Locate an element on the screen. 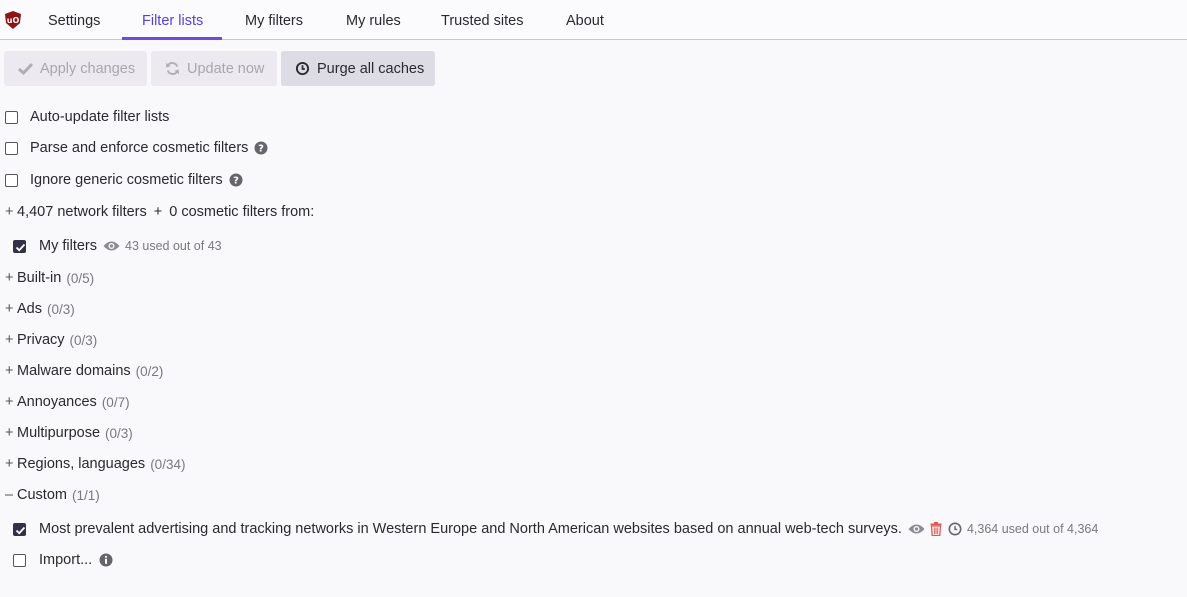  cosmetic-filters-checkbox is located at coordinates (11, 148).